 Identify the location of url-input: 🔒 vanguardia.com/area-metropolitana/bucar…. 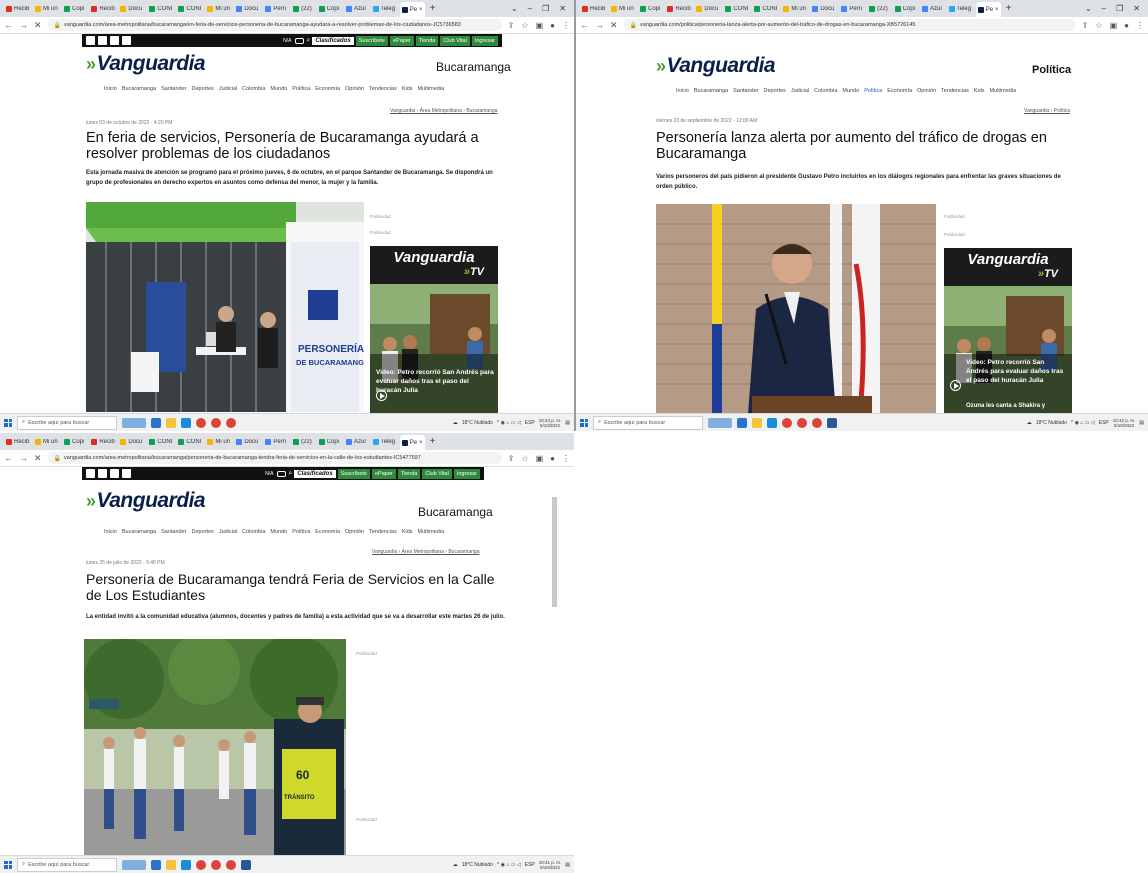
(274, 458).